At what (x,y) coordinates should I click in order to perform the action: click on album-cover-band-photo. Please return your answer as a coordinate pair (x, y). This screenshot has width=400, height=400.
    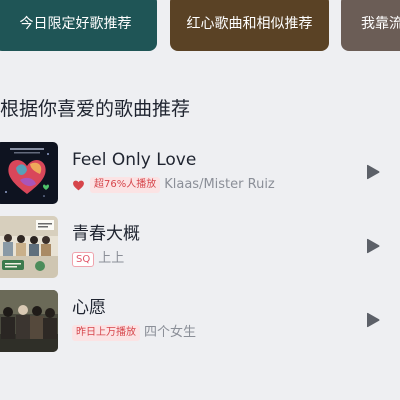
    Looking at the image, I should click on (29, 321).